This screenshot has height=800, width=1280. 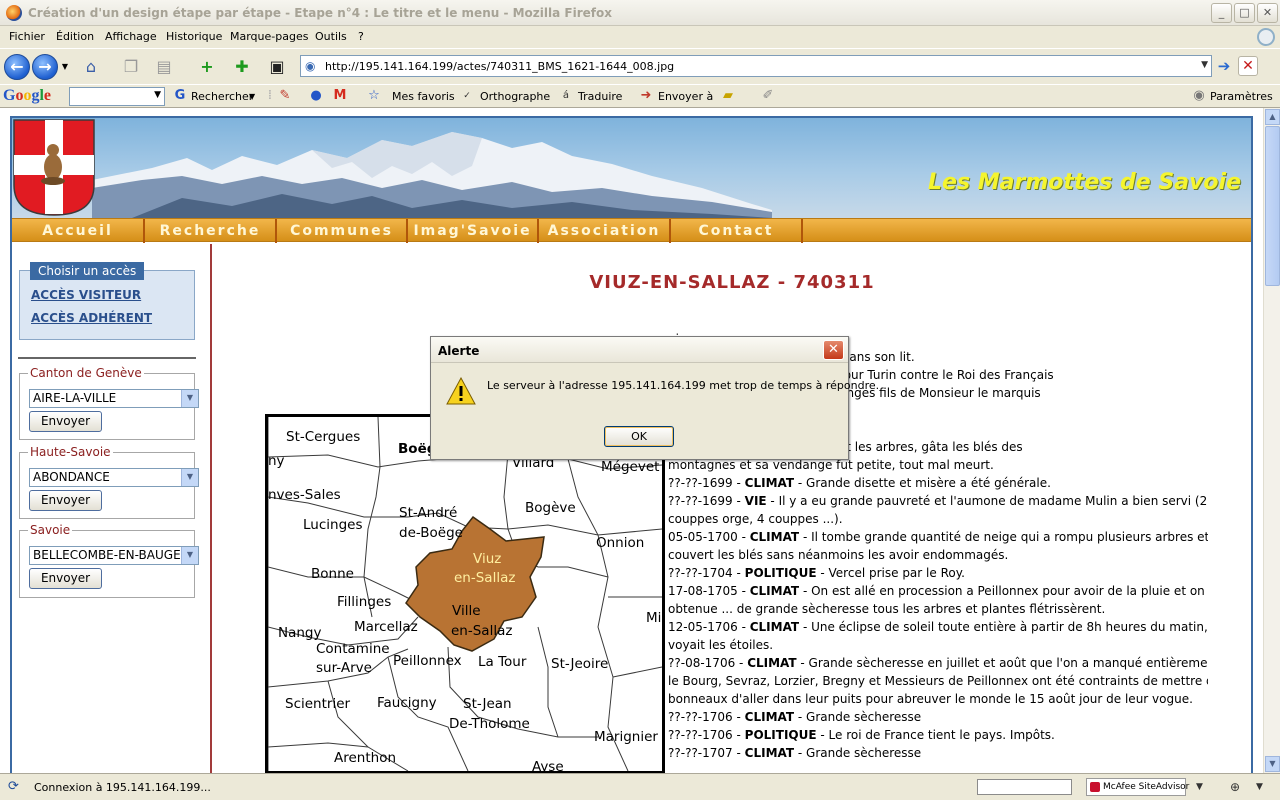 What do you see at coordinates (654, 618) in the screenshot?
I see `map-label-mi: Mi` at bounding box center [654, 618].